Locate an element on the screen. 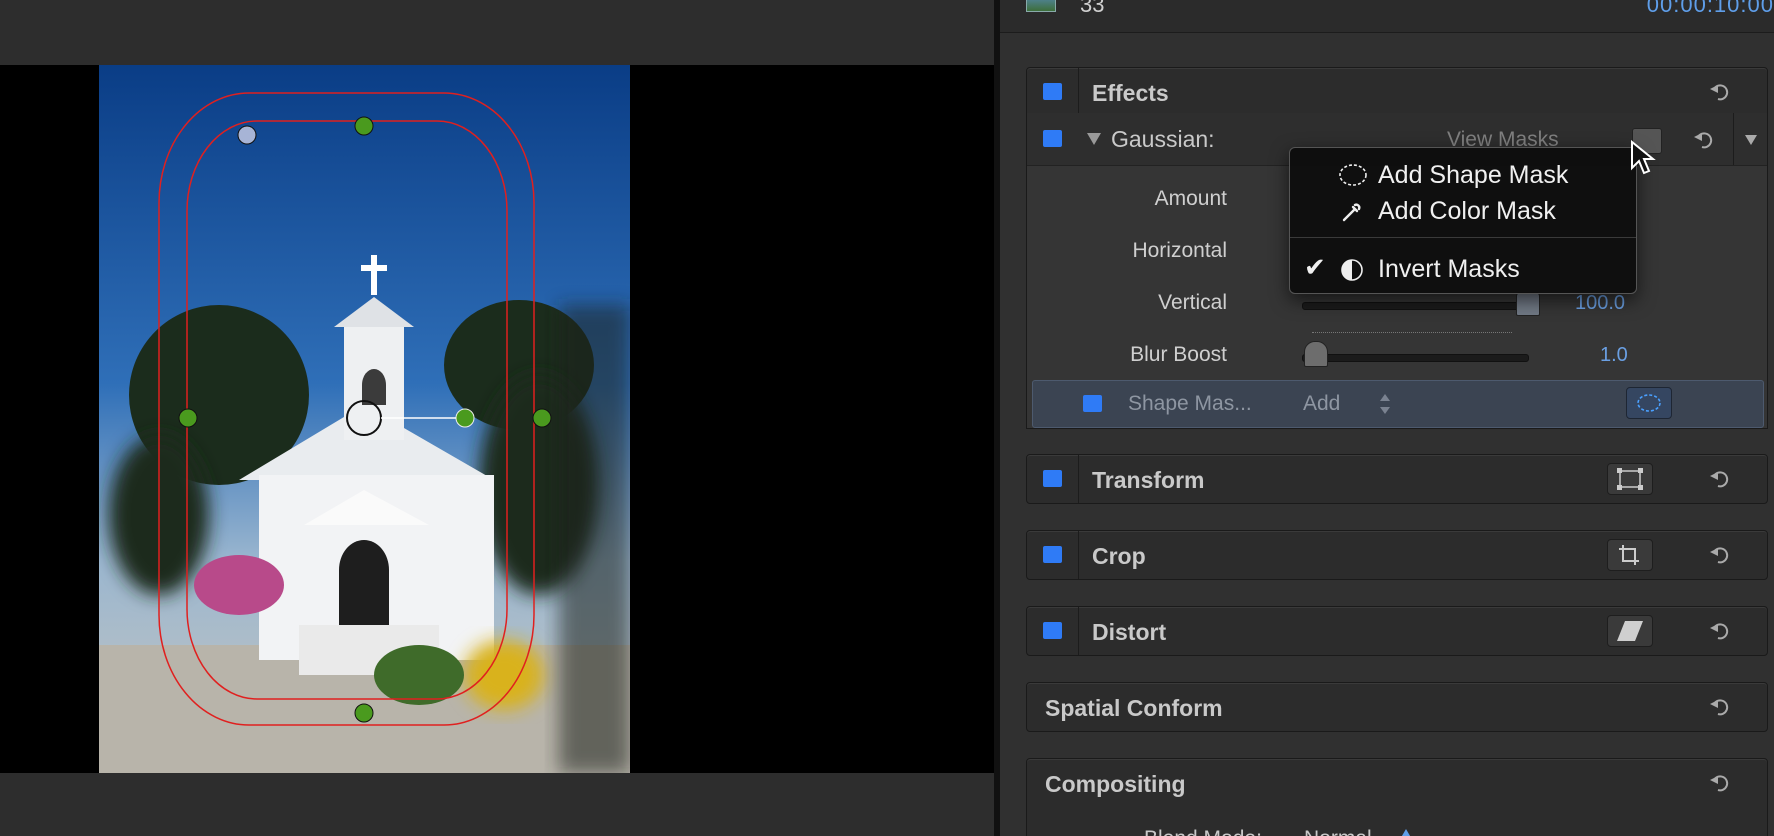 The width and height of the screenshot is (1774, 836). blur-boost-value: 1.0 is located at coordinates (1614, 355).